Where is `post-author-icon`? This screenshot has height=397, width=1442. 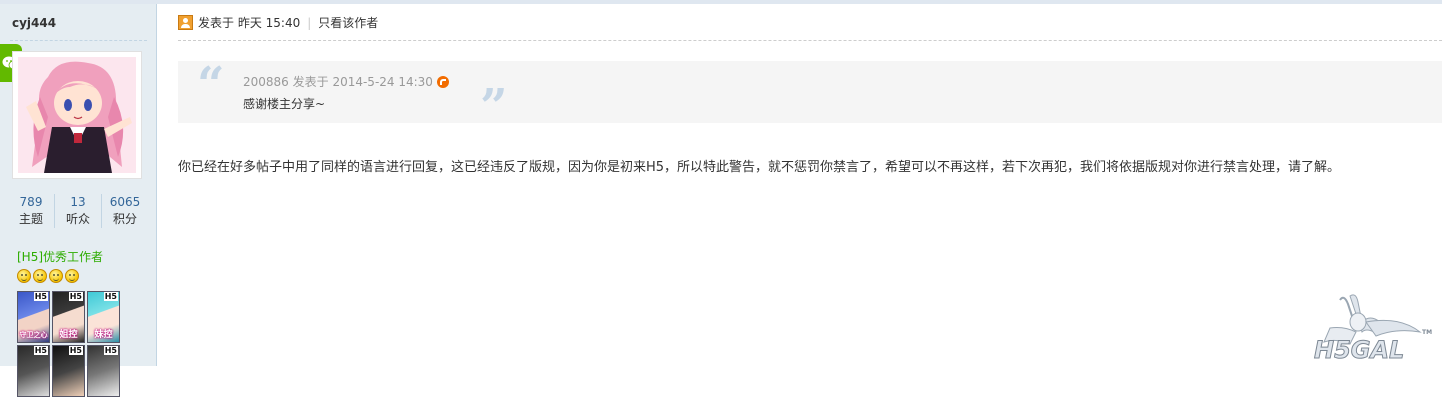
post-author-icon is located at coordinates (185, 22).